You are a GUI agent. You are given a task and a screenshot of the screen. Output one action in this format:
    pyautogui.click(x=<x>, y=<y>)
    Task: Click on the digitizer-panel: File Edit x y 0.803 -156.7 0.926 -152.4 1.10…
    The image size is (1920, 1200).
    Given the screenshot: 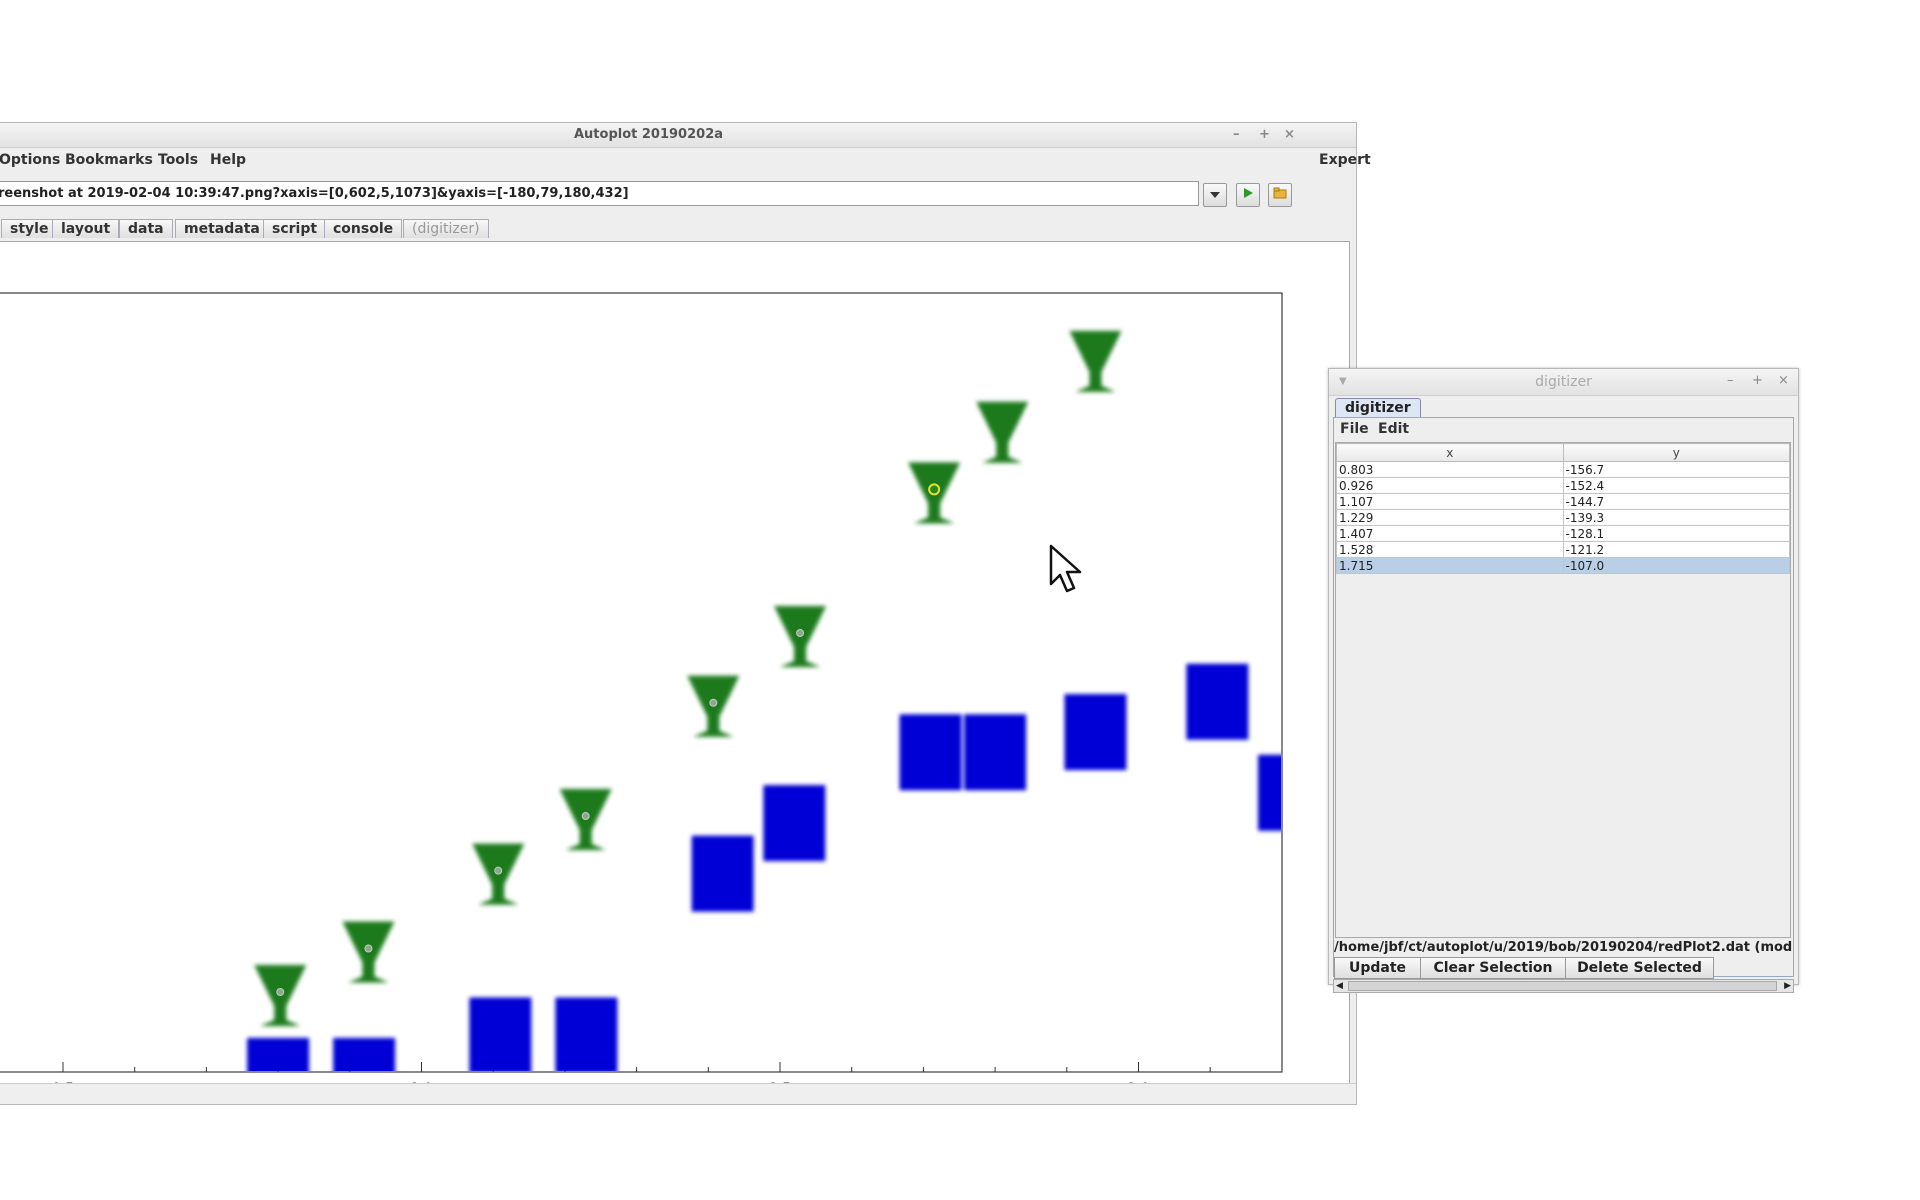 What is the action you would take?
    pyautogui.click(x=1563, y=698)
    